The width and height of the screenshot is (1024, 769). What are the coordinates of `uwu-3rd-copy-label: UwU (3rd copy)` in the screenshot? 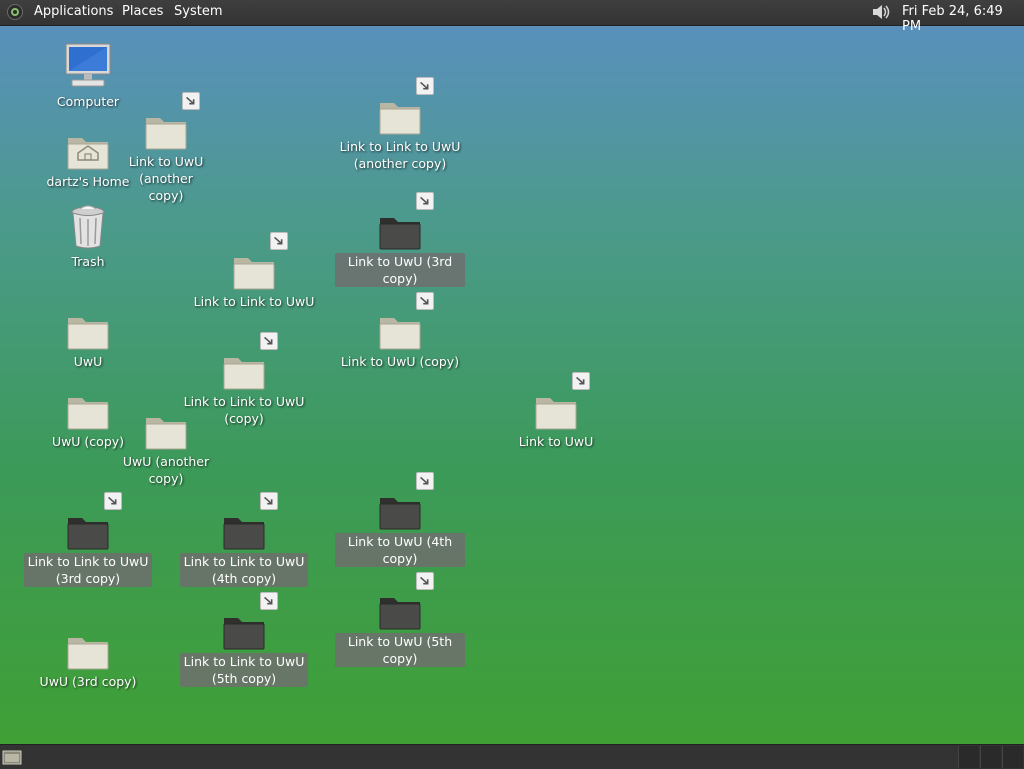 It's located at (88, 681).